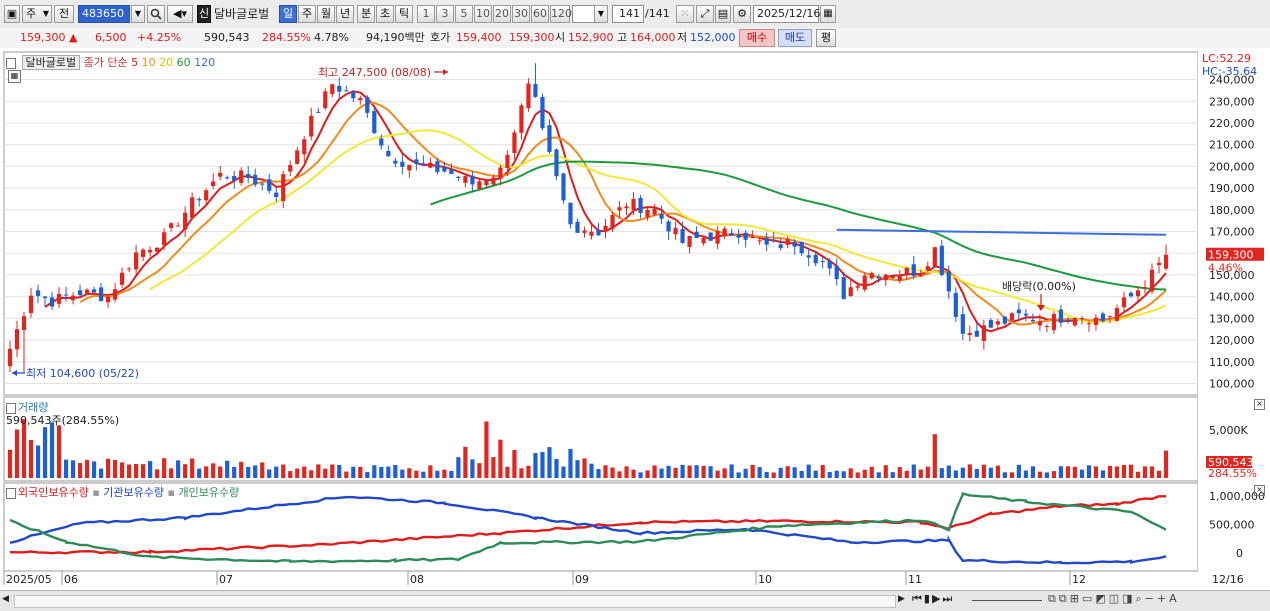 Image resolution: width=1270 pixels, height=611 pixels. What do you see at coordinates (133, 492) in the screenshot?
I see `institution-legend: 기관보유수량` at bounding box center [133, 492].